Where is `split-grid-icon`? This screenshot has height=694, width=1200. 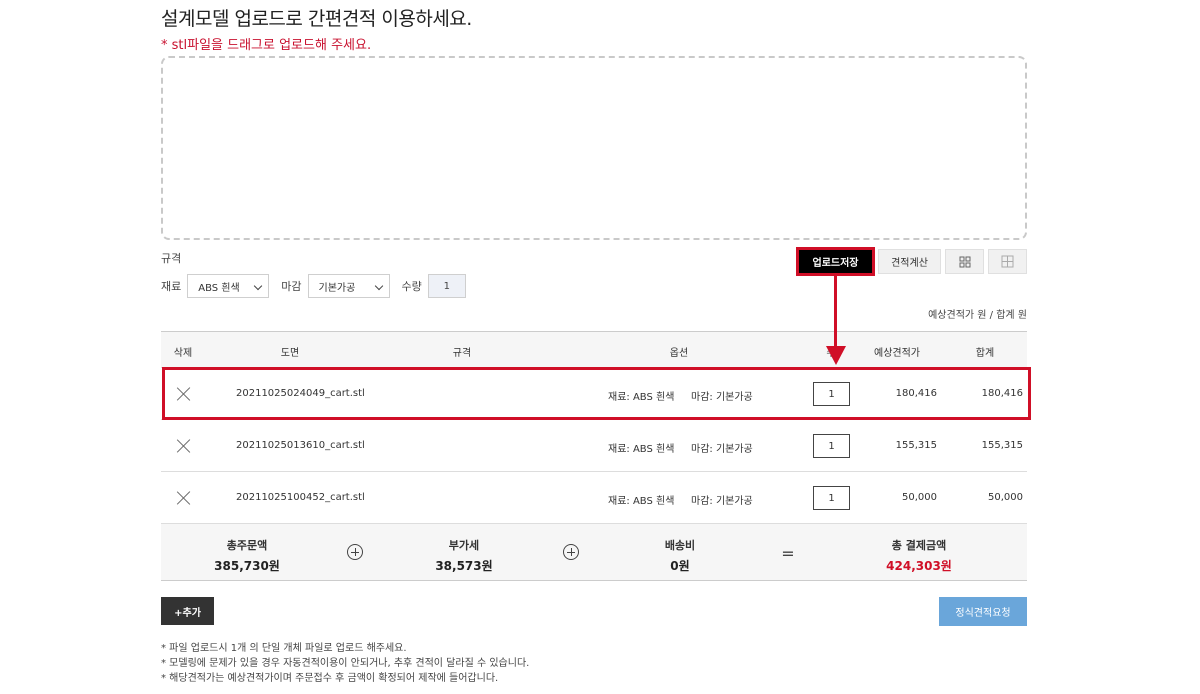 split-grid-icon is located at coordinates (1007, 261).